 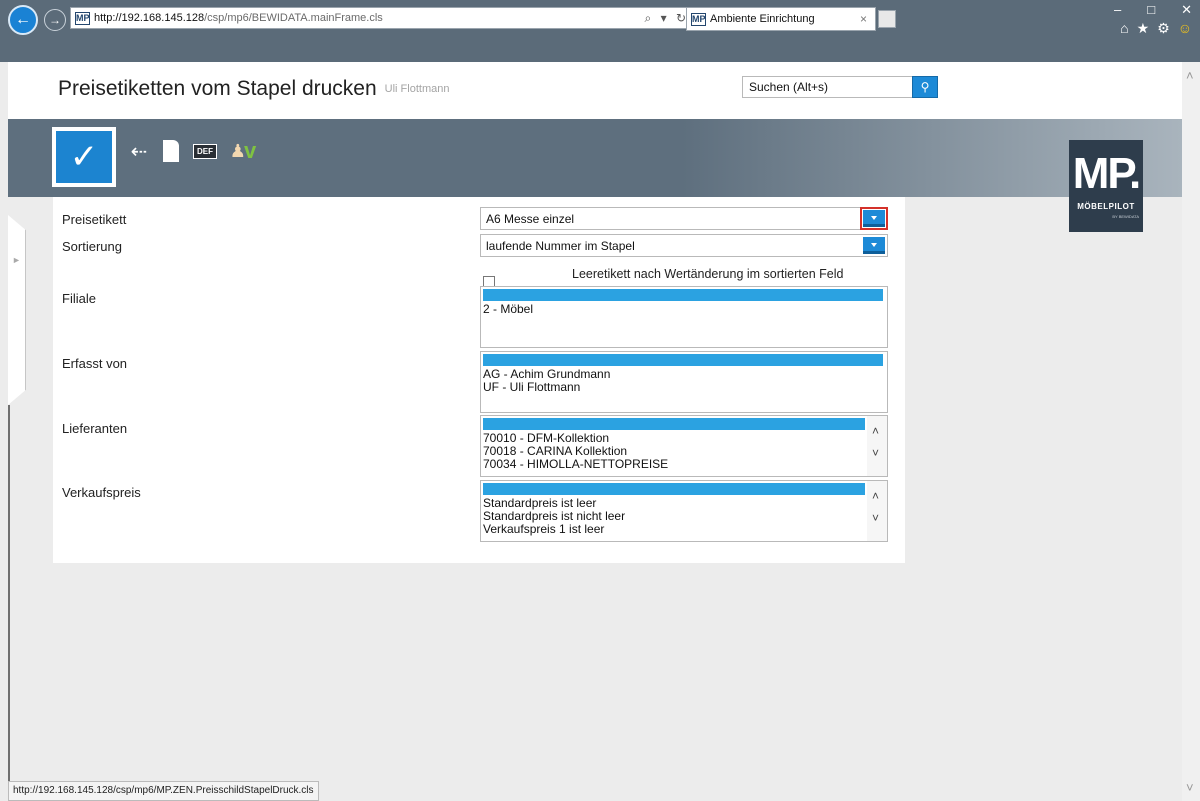 I want to click on checkmark-icon: ✓, so click(x=84, y=157).